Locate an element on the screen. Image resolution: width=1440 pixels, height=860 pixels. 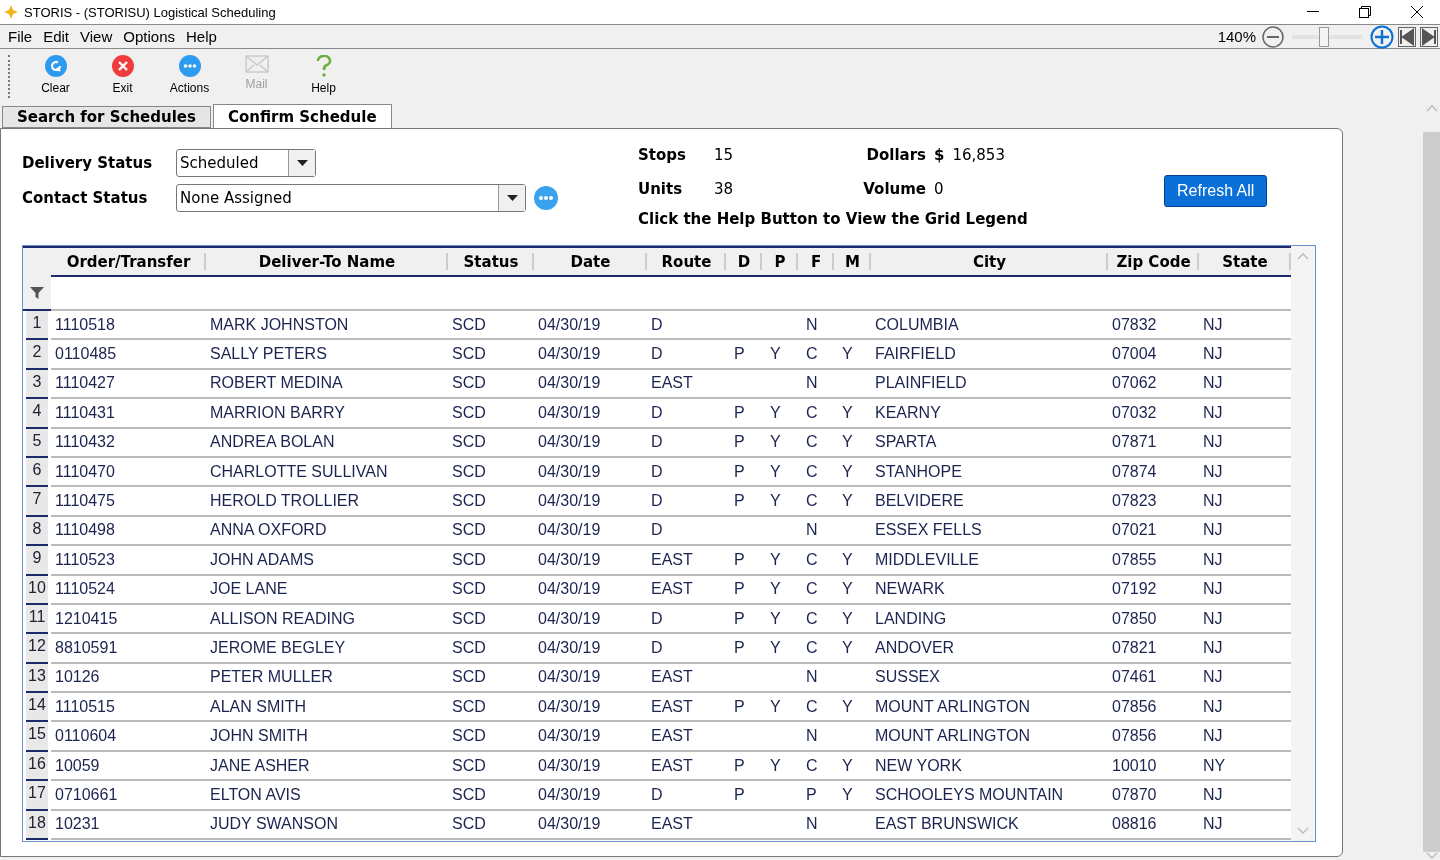
table-cell: 07192 is located at coordinates (1153, 590).